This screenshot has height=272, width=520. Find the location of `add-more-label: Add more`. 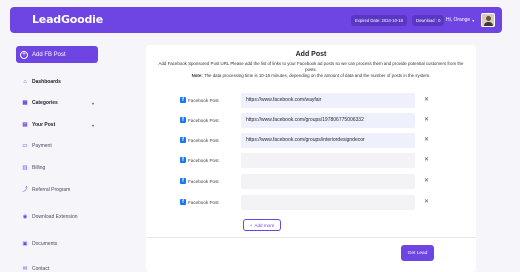

add-more-label: Add more is located at coordinates (264, 225).